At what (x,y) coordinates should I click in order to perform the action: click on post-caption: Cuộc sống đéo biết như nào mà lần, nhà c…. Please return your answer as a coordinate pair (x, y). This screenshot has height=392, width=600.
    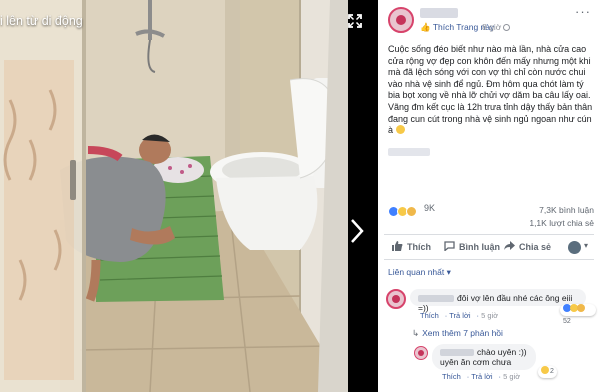
    Looking at the image, I should click on (491, 90).